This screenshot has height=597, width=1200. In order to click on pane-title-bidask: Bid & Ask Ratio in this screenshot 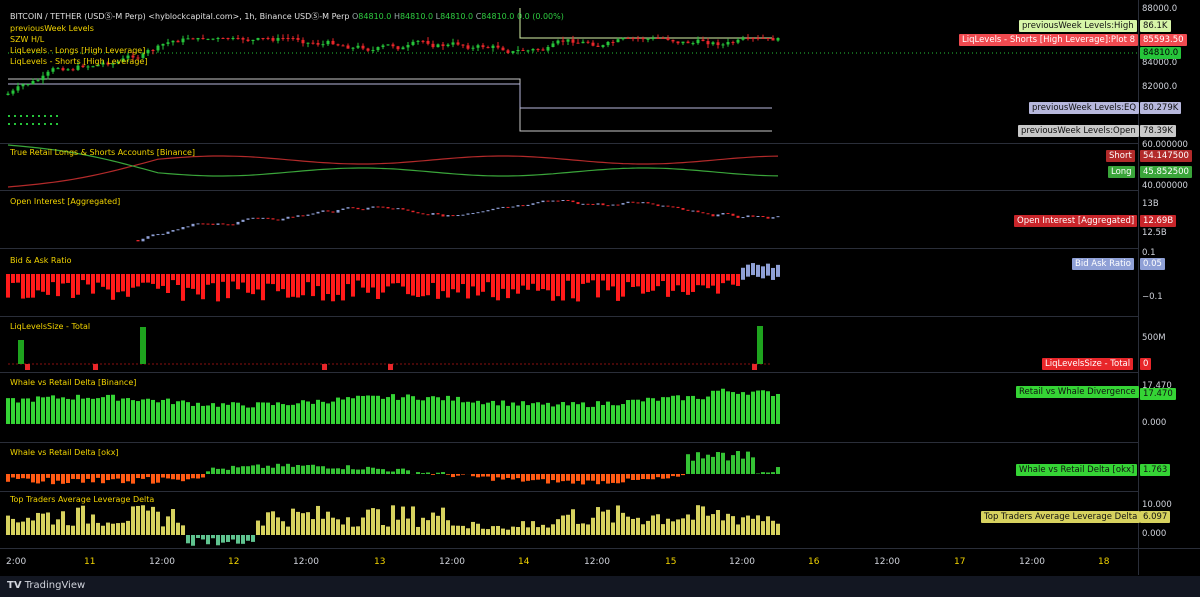, I will do `click(40, 260)`.